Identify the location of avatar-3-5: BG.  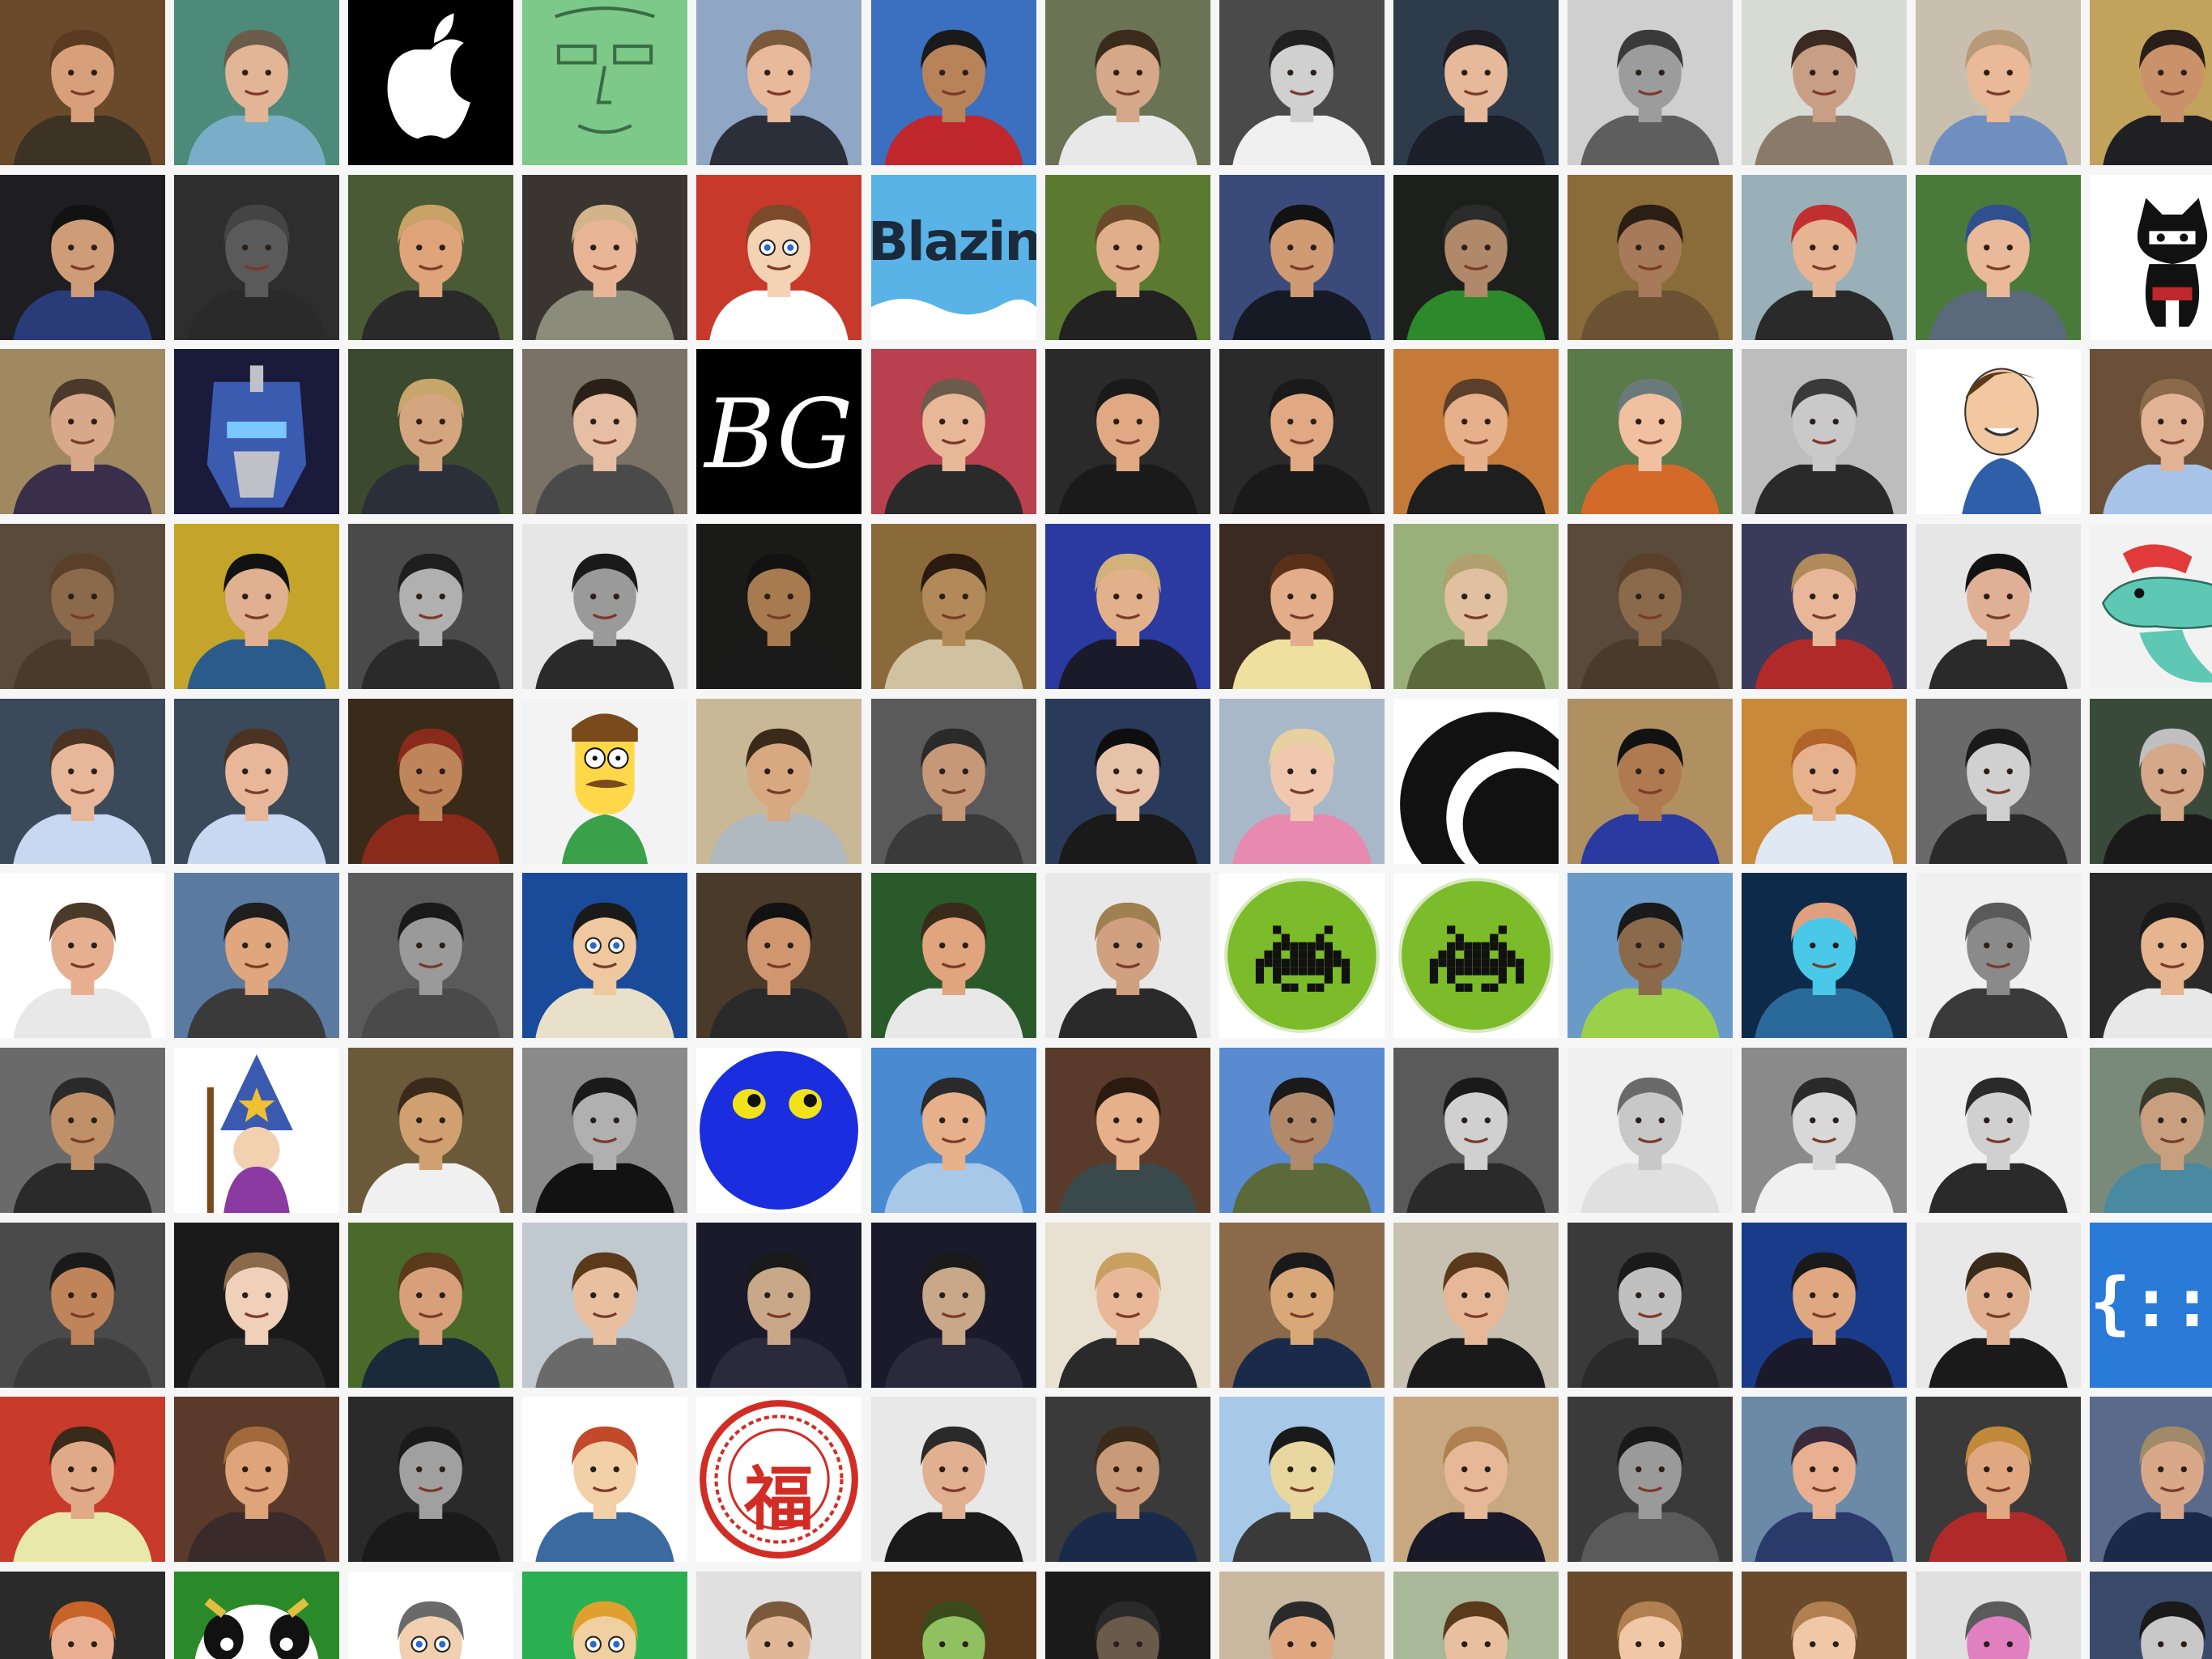
(778, 431).